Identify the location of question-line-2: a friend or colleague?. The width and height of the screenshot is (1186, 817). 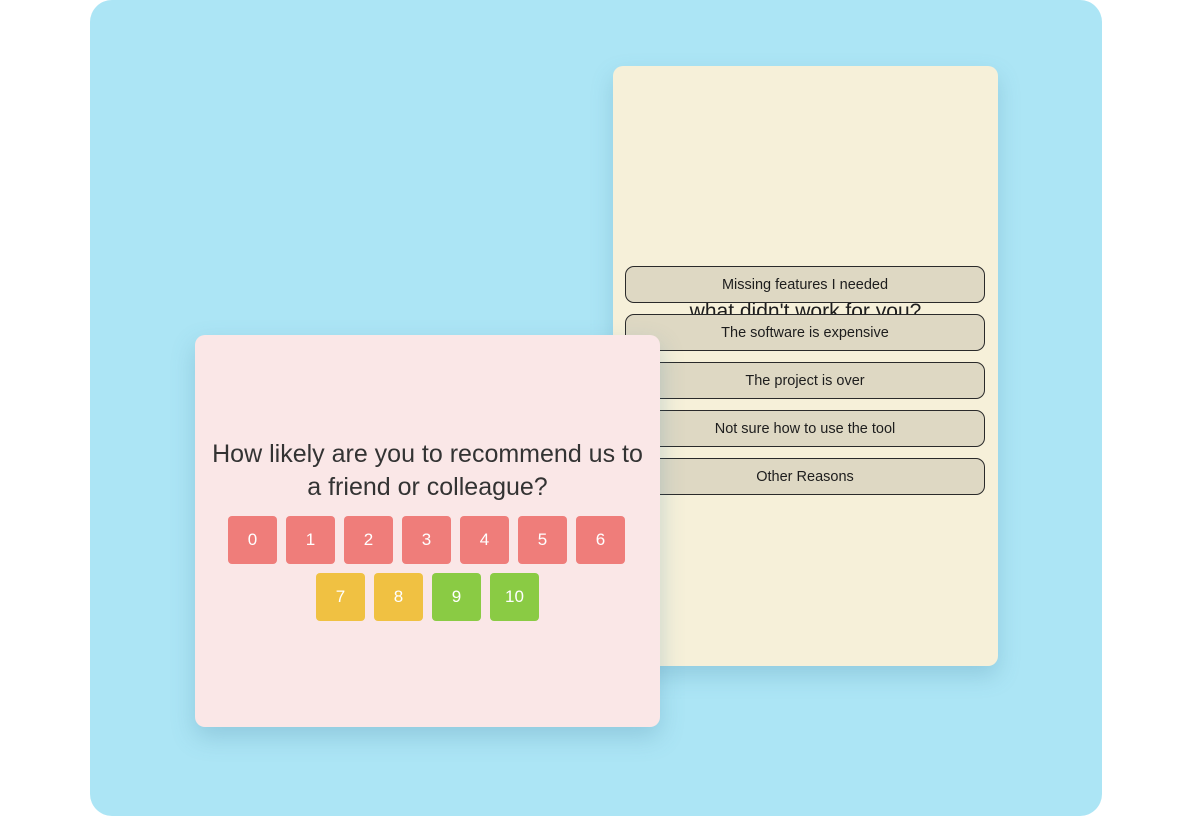
(427, 487).